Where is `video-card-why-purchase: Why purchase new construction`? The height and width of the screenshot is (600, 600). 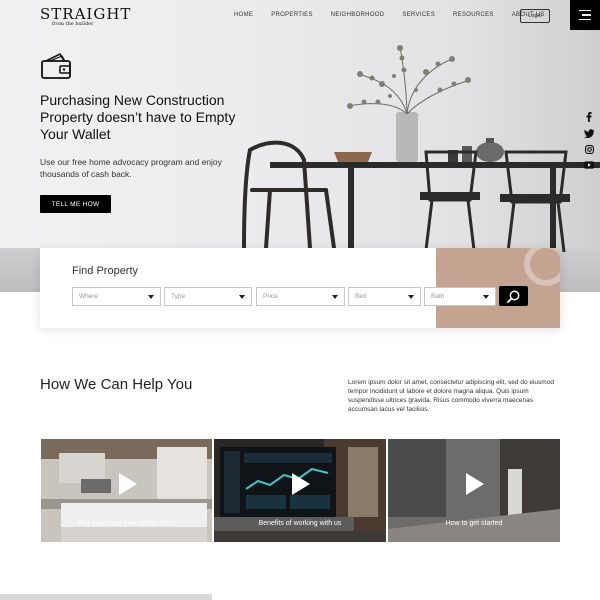 video-card-why-purchase: Why purchase new construction is located at coordinates (126, 490).